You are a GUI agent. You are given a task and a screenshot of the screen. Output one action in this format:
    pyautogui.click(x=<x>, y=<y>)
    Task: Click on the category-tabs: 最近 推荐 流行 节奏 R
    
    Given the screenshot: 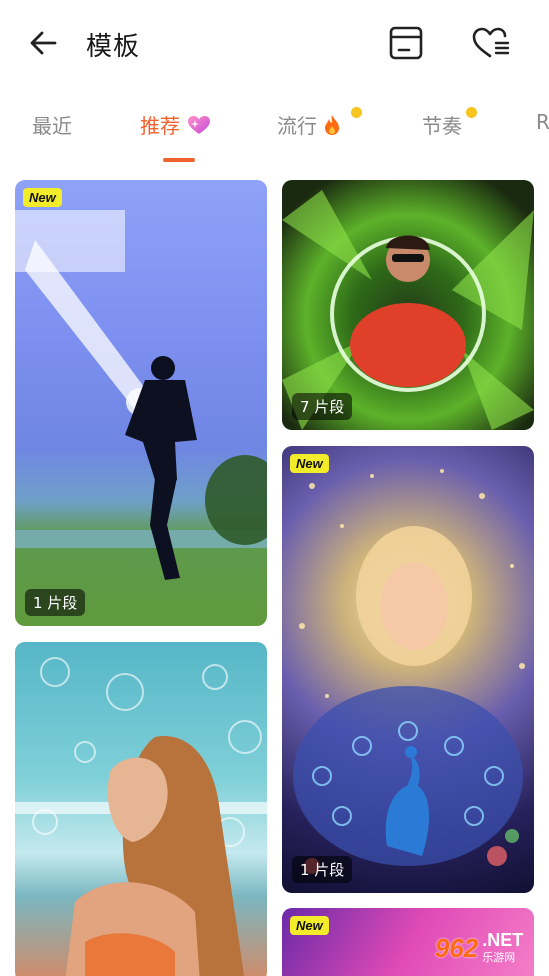 What is the action you would take?
    pyautogui.click(x=274, y=131)
    